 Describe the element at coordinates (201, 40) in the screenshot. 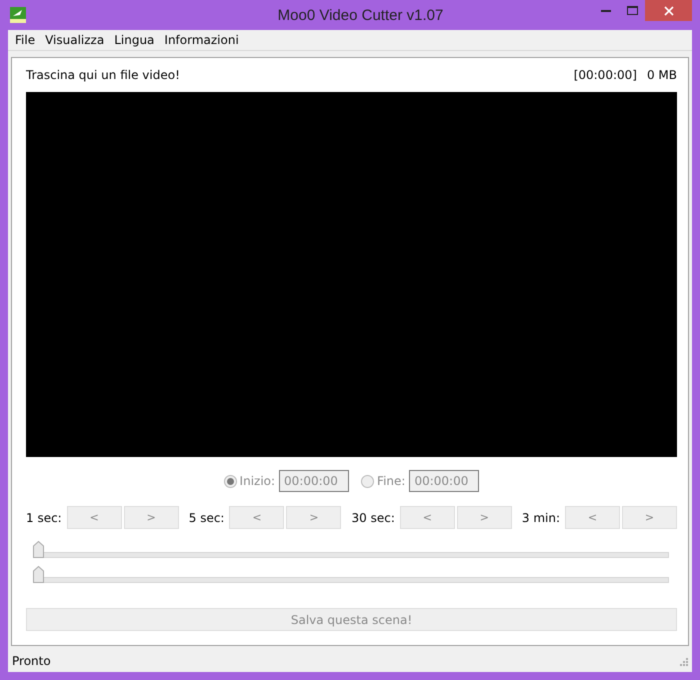

I see `menu-item: Informazioni` at that location.